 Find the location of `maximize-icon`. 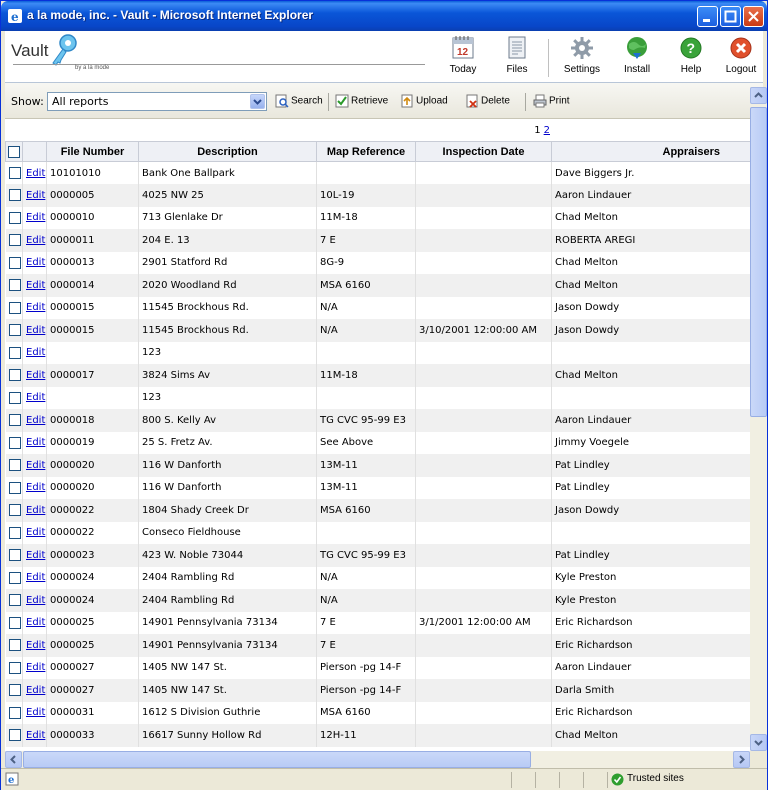

maximize-icon is located at coordinates (730, 16).